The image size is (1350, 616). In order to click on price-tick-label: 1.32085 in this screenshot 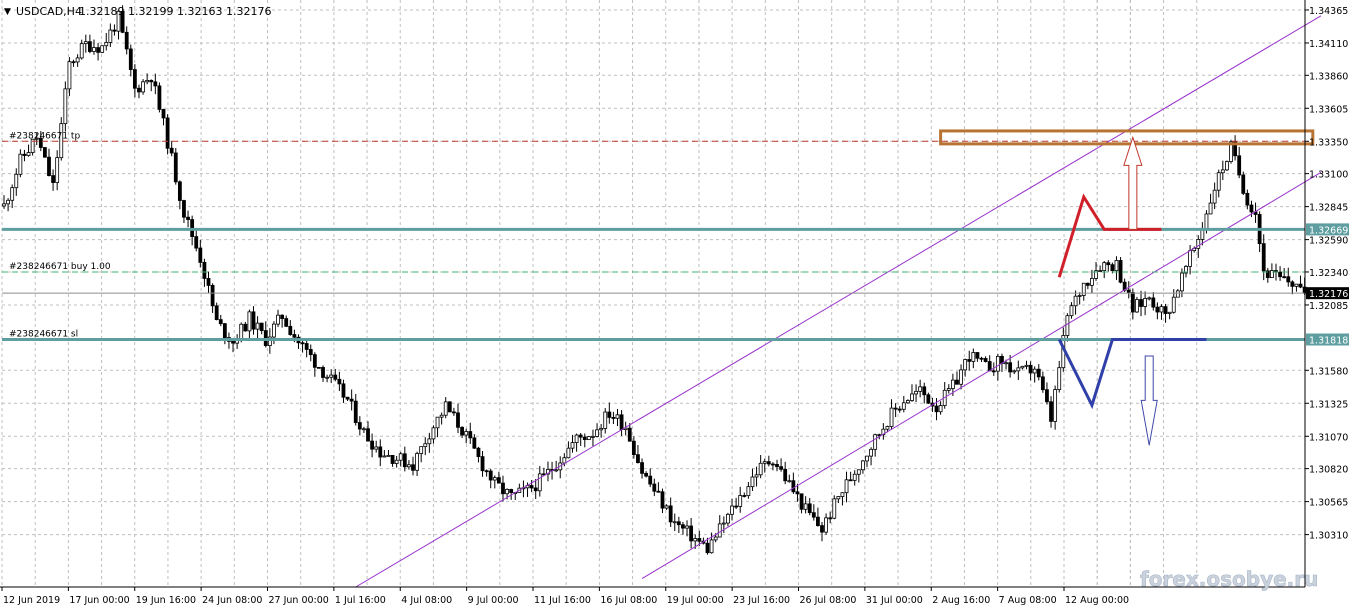, I will do `click(1328, 306)`.